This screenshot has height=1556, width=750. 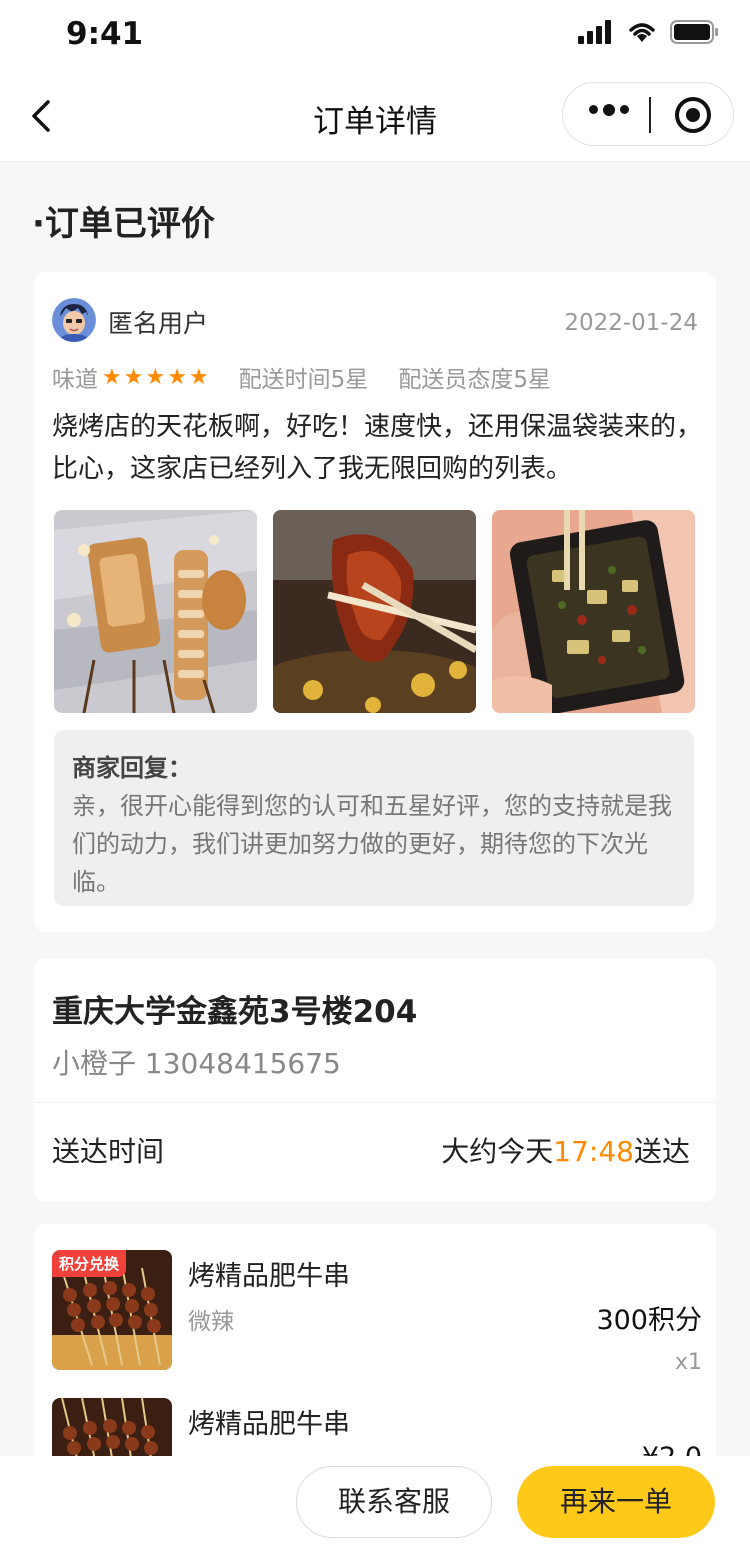 I want to click on reply-title: 商家回复：, so click(x=132, y=768).